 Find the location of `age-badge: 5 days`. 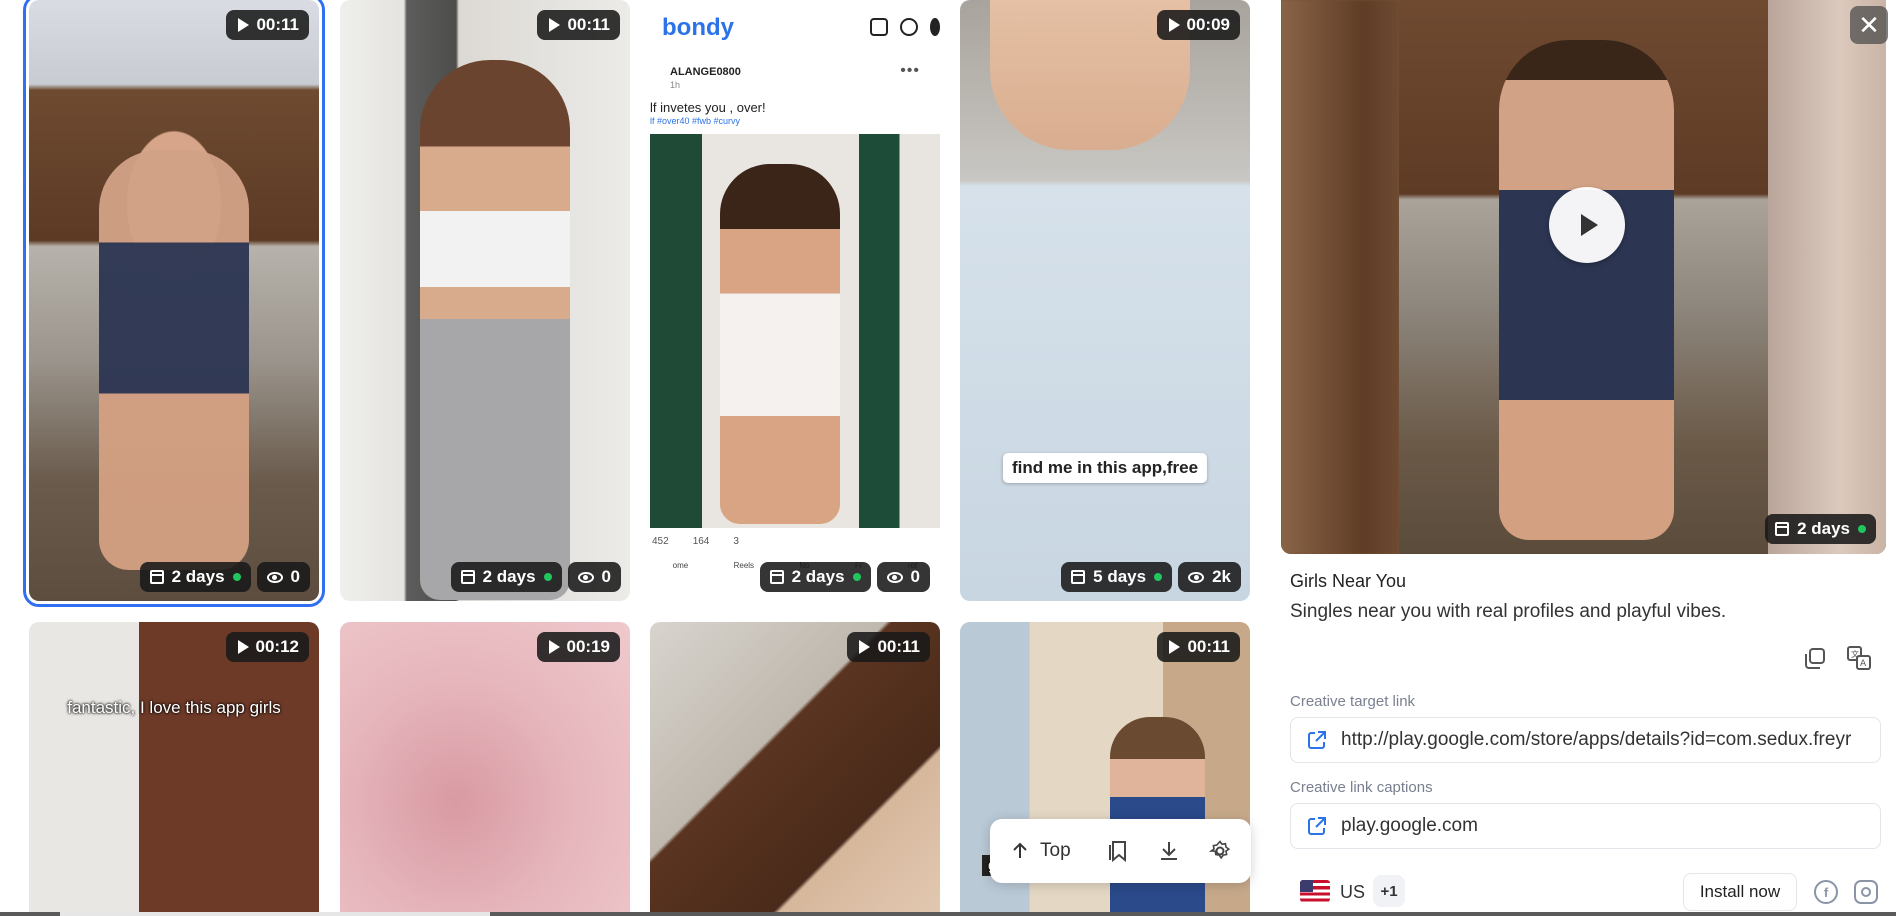

age-badge: 5 days is located at coordinates (1117, 577).